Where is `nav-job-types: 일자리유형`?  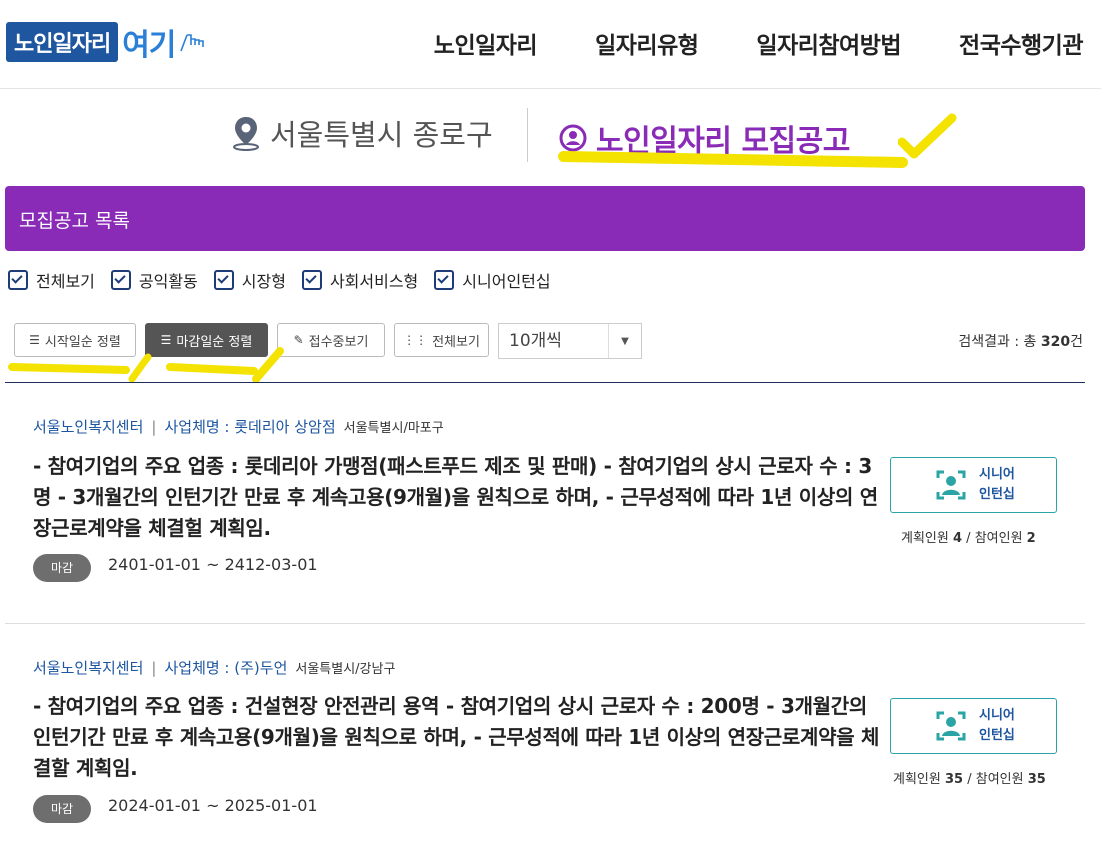
nav-job-types: 일자리유형 is located at coordinates (647, 43).